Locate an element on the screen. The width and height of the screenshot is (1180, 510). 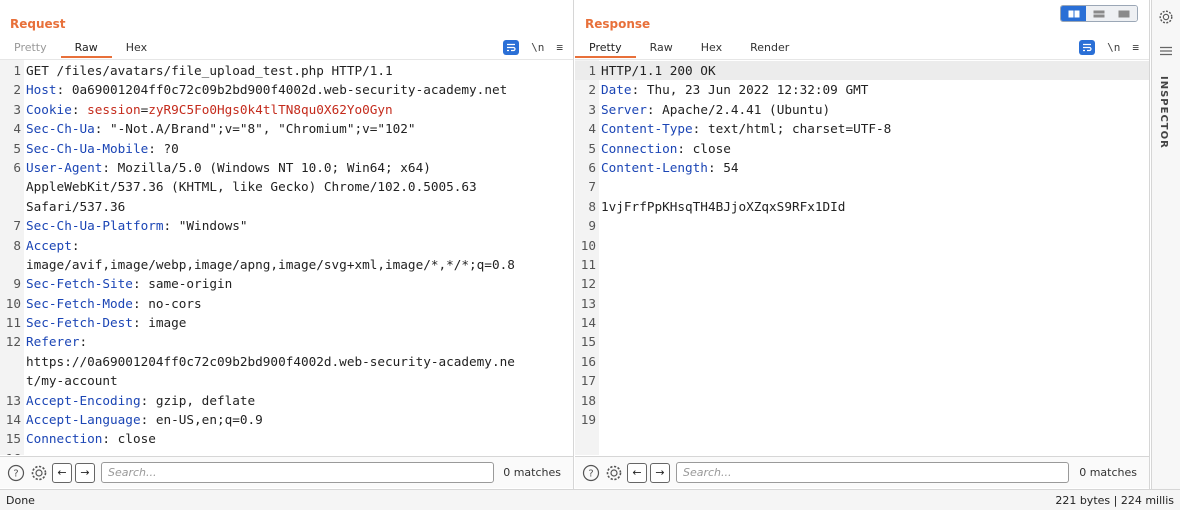
header-name: Accept is located at coordinates (49, 245).